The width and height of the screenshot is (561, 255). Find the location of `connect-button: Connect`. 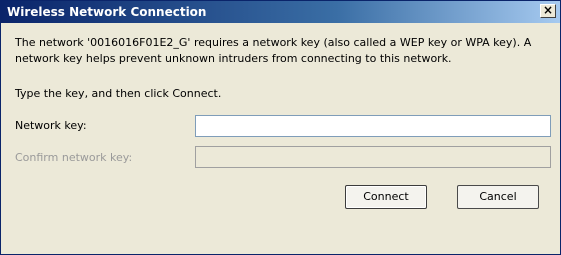

connect-button: Connect is located at coordinates (386, 197).